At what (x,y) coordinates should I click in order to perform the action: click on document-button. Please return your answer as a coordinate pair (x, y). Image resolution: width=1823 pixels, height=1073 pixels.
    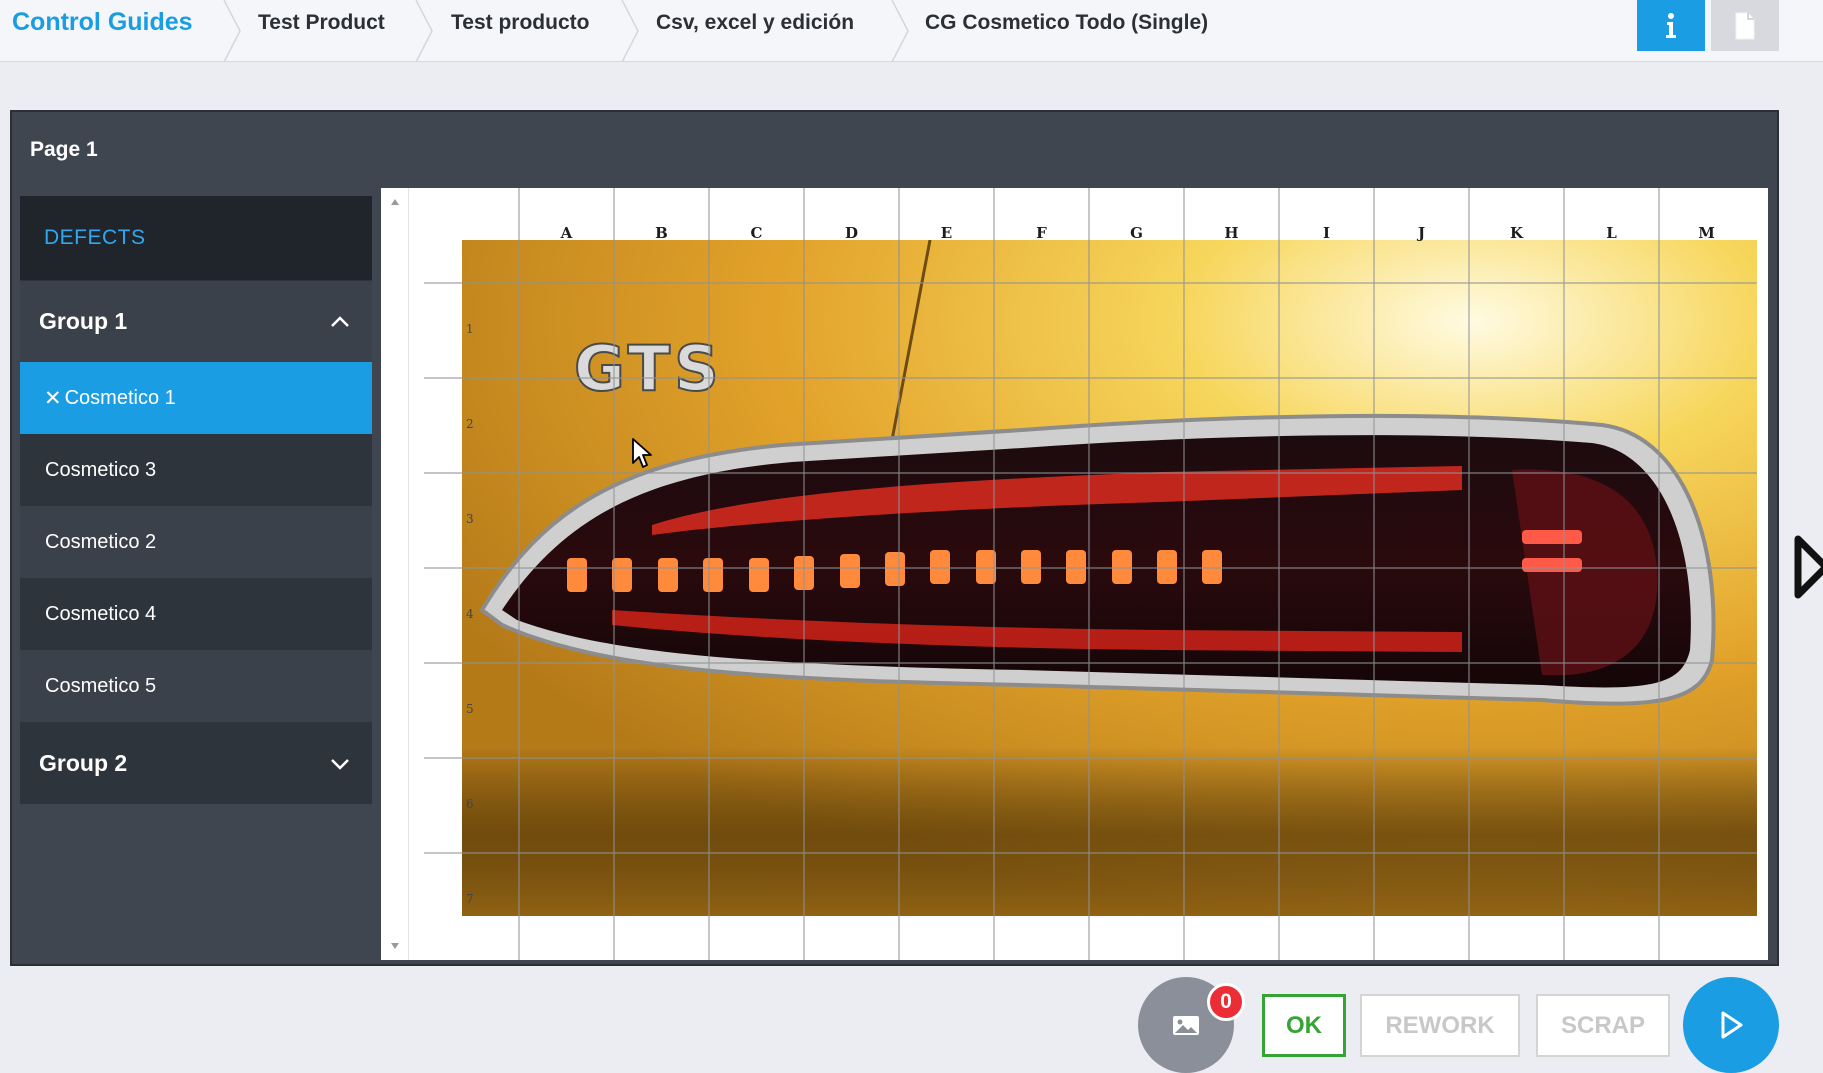
    Looking at the image, I should click on (1745, 25).